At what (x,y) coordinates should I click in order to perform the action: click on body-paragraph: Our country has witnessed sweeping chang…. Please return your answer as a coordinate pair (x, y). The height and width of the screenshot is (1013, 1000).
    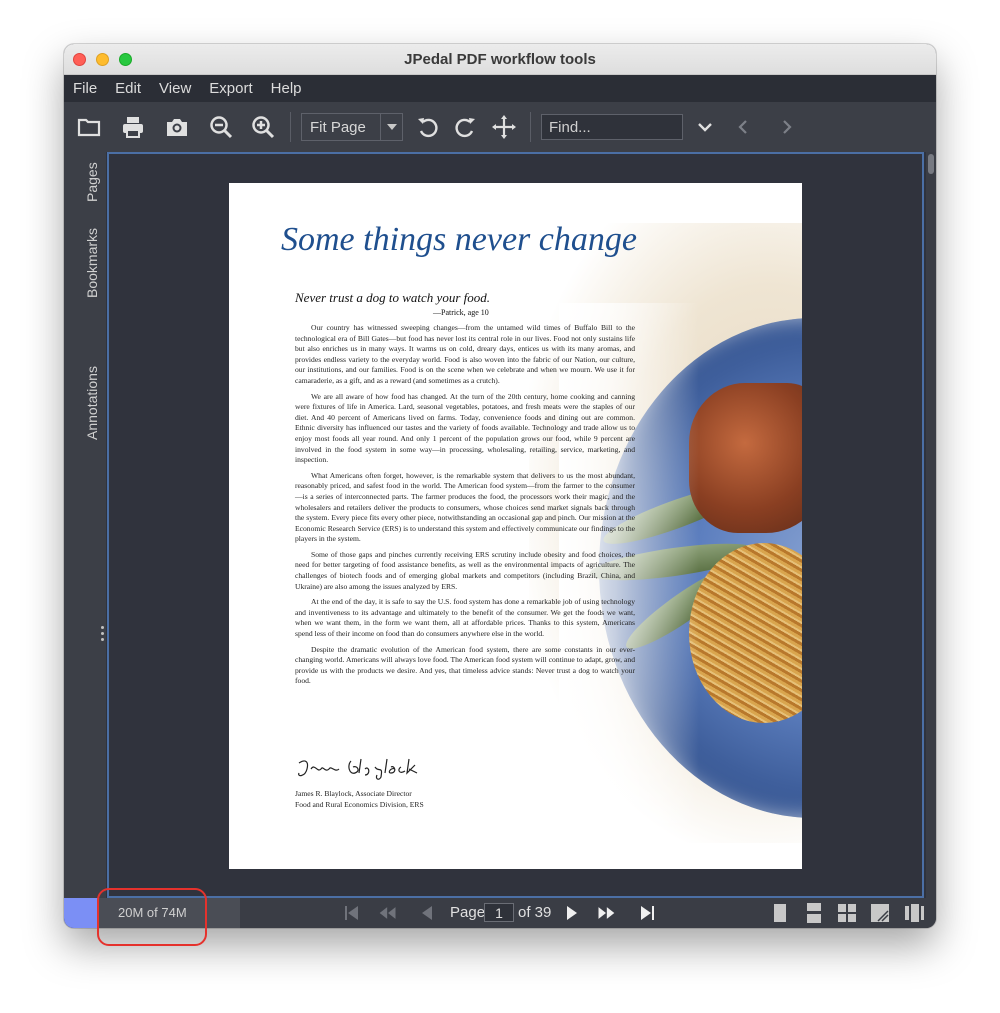
    Looking at the image, I should click on (465, 354).